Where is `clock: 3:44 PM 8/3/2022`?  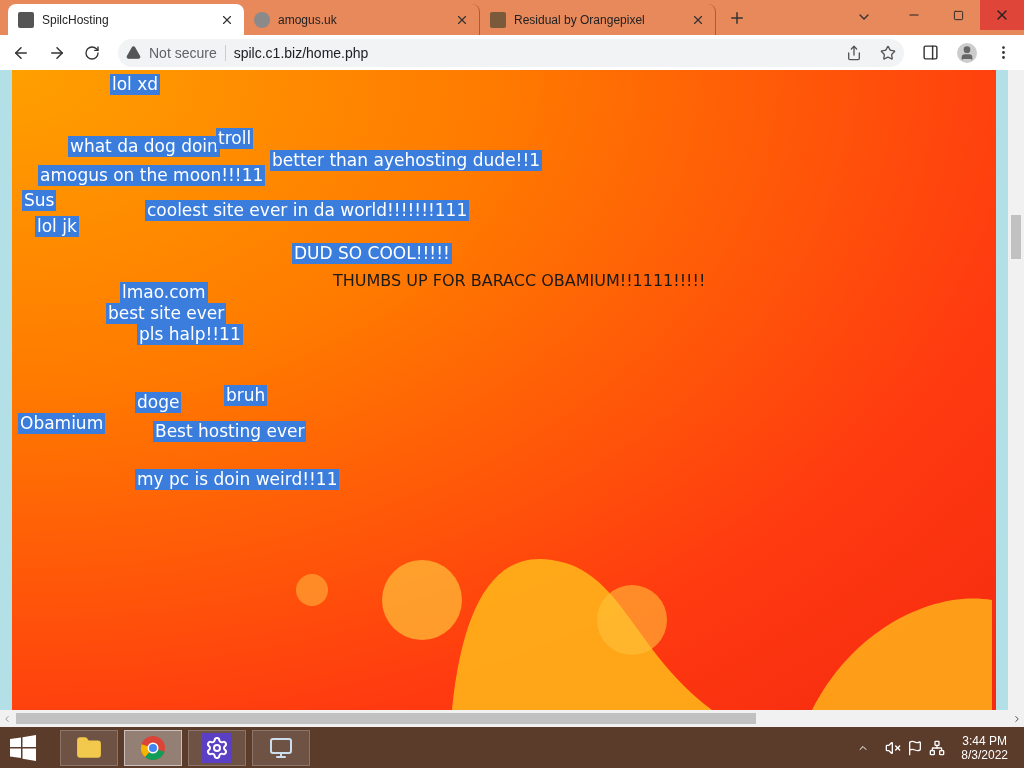 clock: 3:44 PM 8/3/2022 is located at coordinates (984, 747).